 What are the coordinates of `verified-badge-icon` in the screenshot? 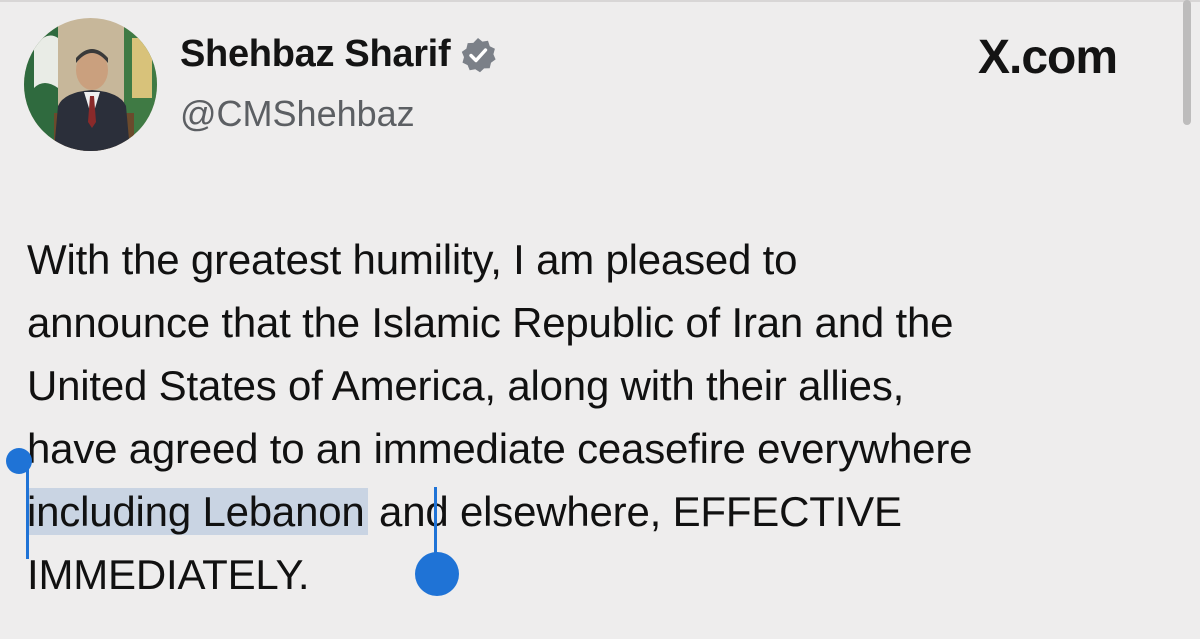 It's located at (478, 55).